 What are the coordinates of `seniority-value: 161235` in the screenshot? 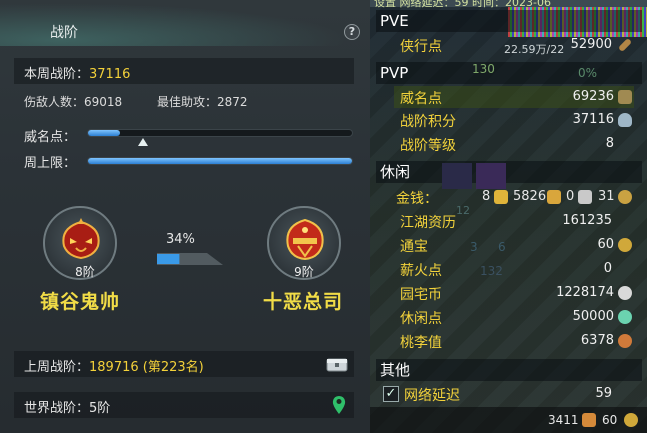 It's located at (587, 220).